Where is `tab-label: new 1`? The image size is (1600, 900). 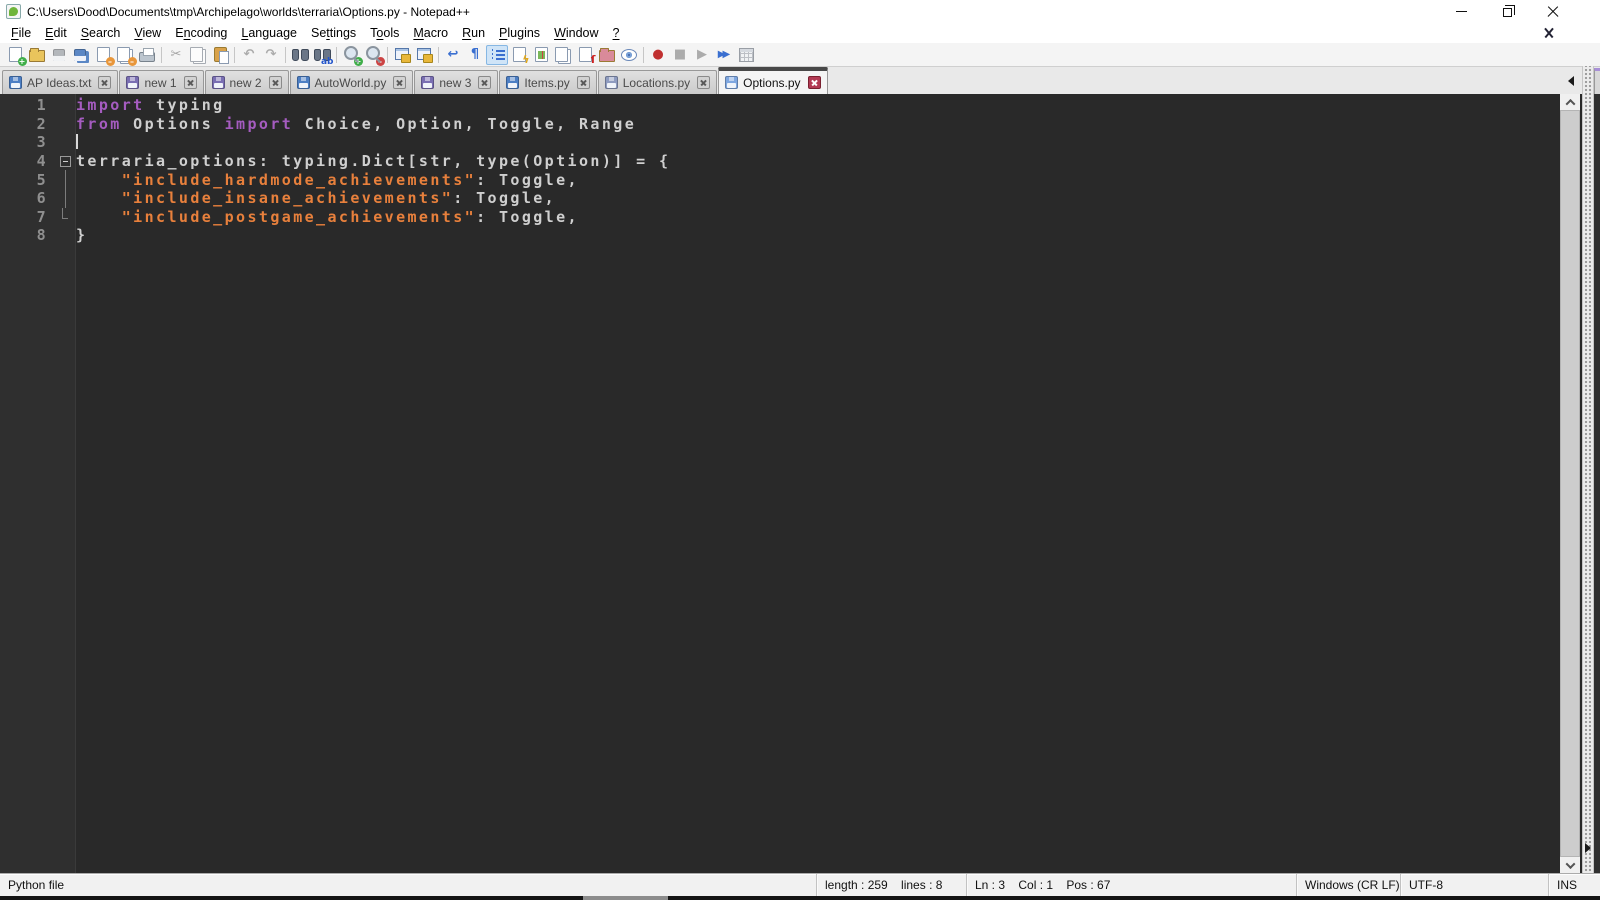
tab-label: new 1 is located at coordinates (160, 82).